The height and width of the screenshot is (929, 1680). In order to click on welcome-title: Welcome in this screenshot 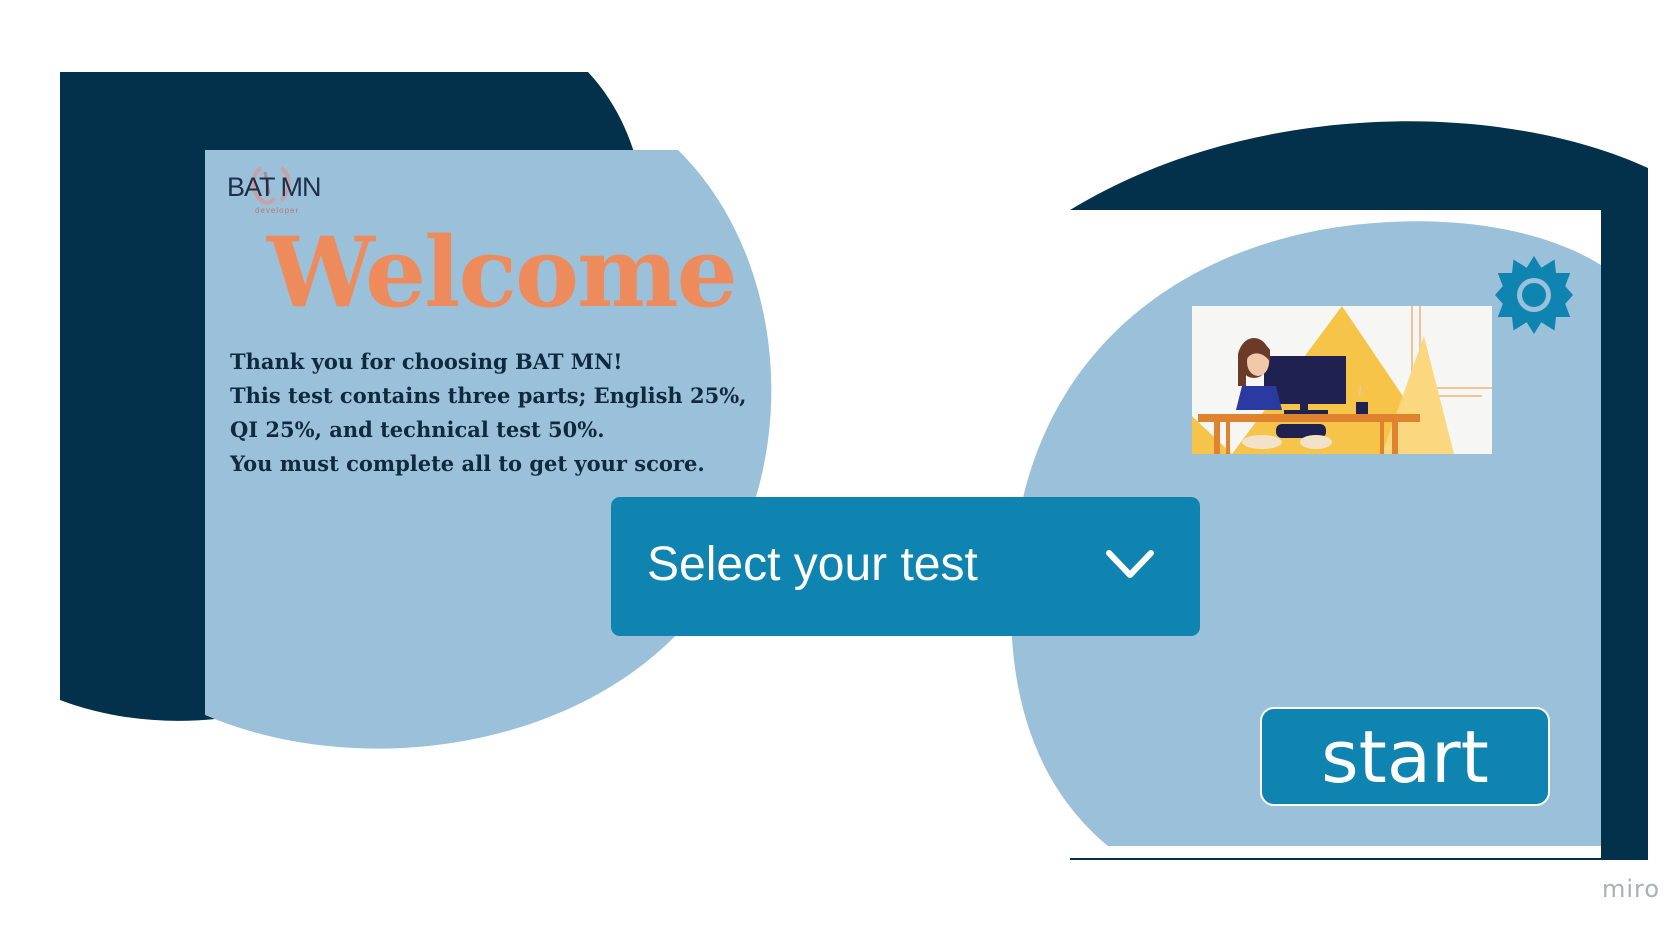, I will do `click(502, 272)`.